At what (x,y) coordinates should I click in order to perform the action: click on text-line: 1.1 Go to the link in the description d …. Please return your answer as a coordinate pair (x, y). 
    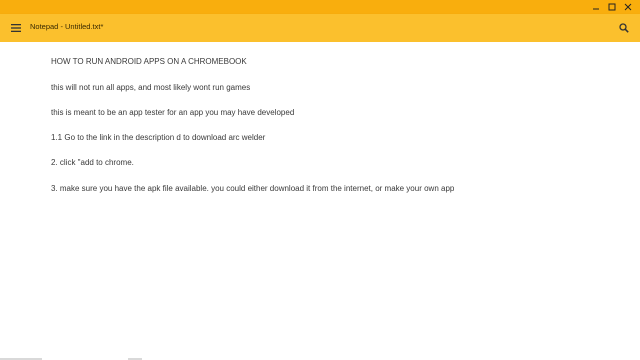
    Looking at the image, I should click on (158, 137).